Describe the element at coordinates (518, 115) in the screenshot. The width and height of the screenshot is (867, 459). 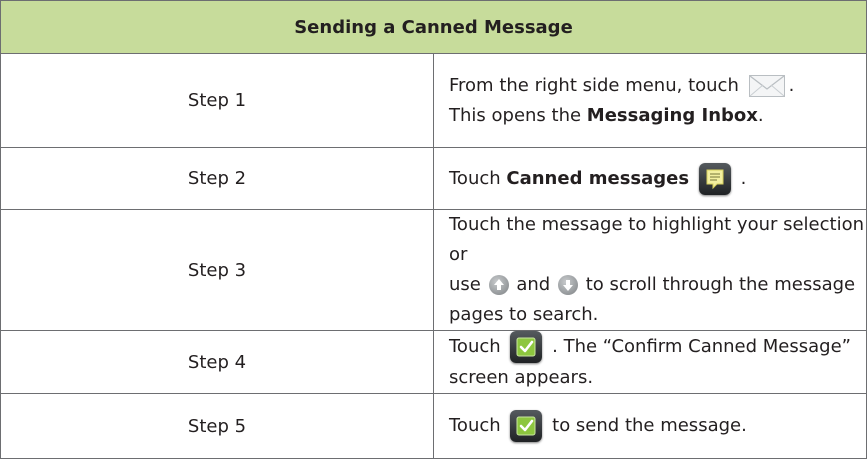
I see `instruction-text: This opens the` at that location.